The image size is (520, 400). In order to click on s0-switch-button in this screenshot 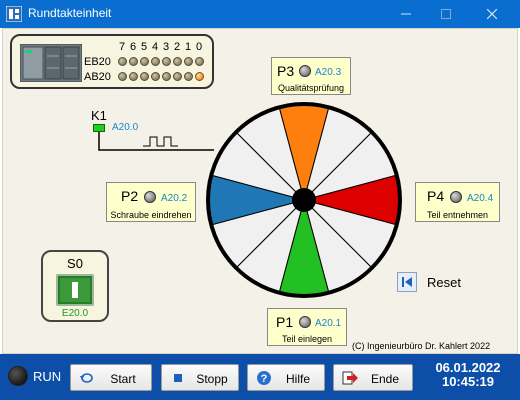, I will do `click(75, 290)`.